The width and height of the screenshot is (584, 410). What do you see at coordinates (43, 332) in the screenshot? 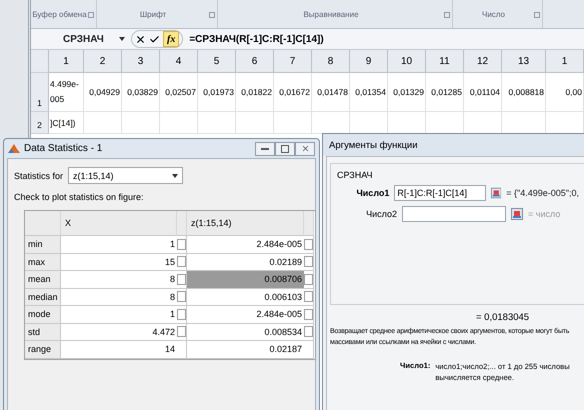
I see `row-label: std` at bounding box center [43, 332].